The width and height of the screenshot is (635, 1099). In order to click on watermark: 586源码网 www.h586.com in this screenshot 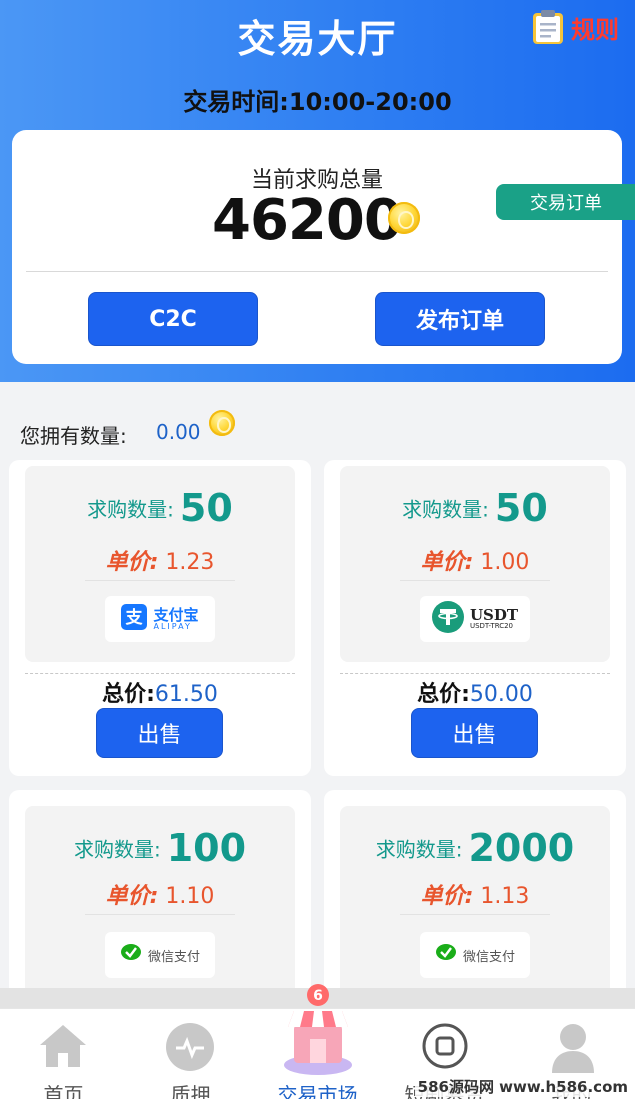, I will do `click(522, 1086)`.